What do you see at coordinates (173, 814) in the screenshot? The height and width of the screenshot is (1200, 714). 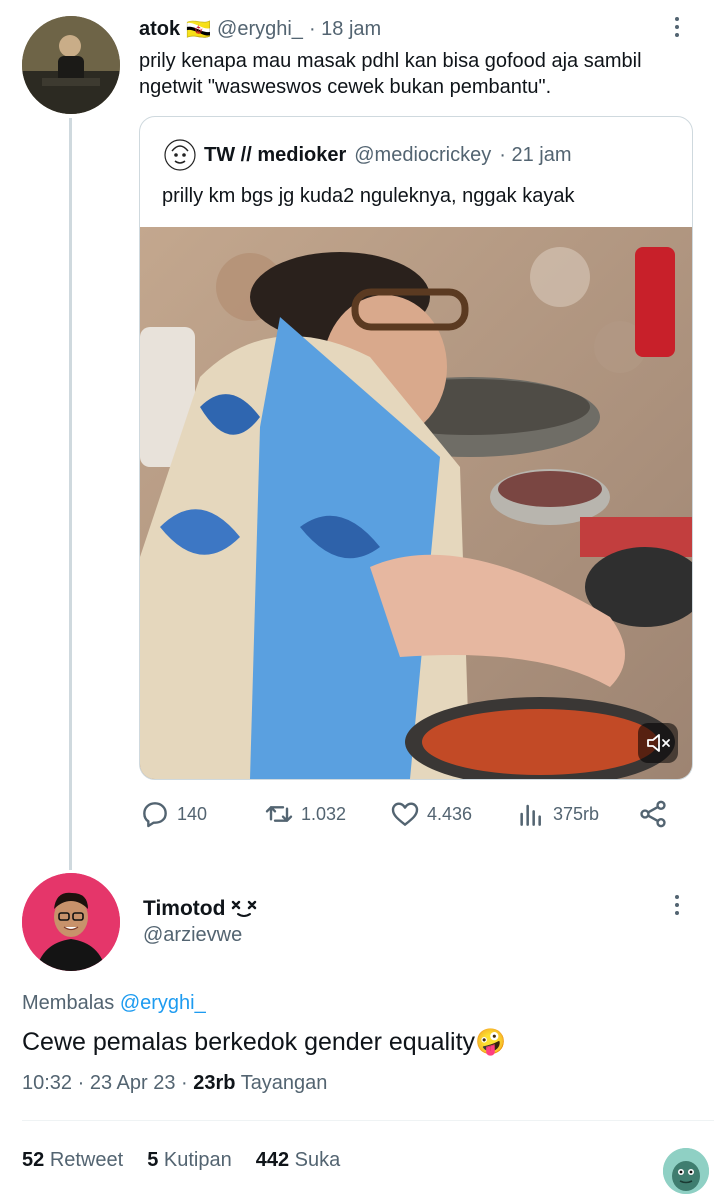 I see `reply-action: 140` at bounding box center [173, 814].